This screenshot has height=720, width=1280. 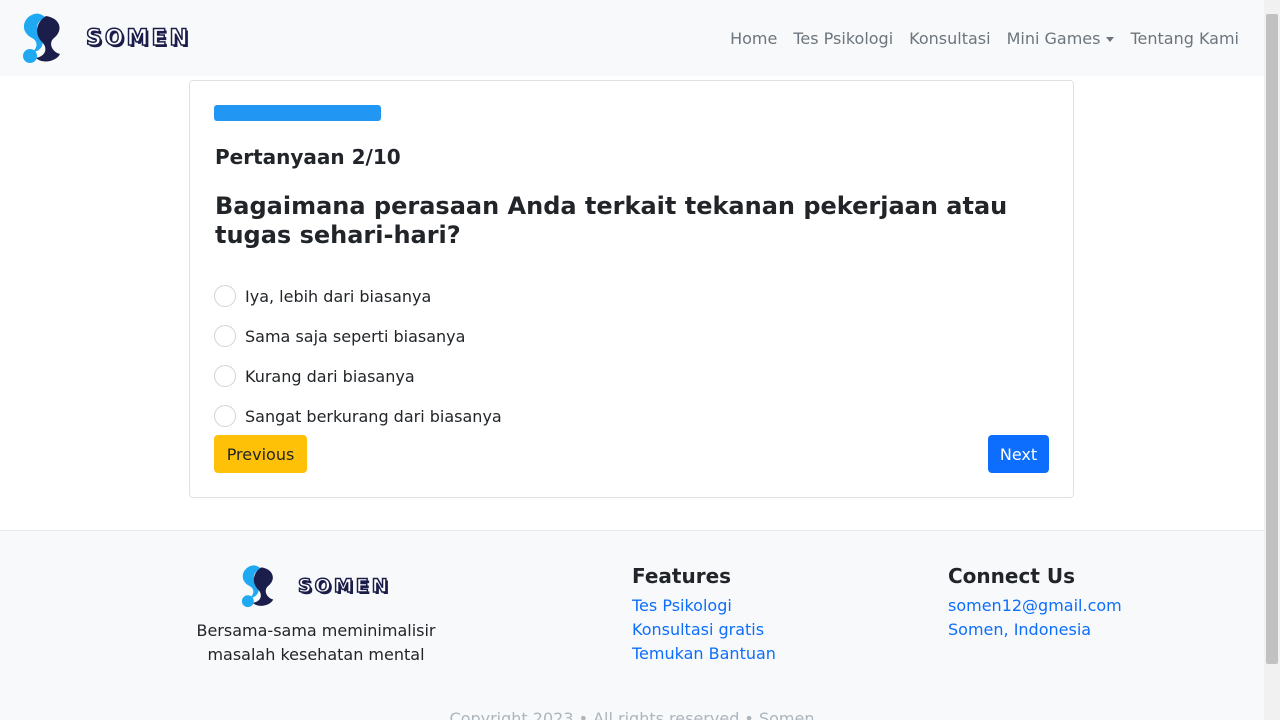 What do you see at coordinates (1110, 39) in the screenshot?
I see `caret-down-icon` at bounding box center [1110, 39].